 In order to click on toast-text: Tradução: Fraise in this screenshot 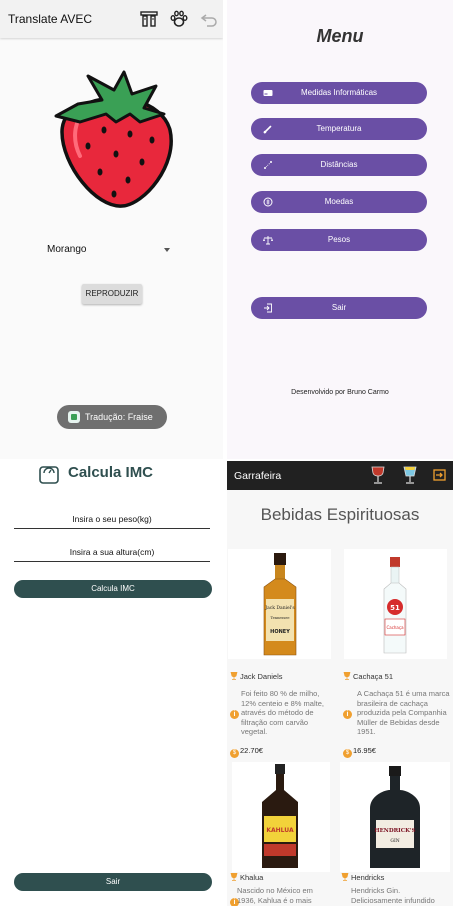, I will do `click(119, 417)`.